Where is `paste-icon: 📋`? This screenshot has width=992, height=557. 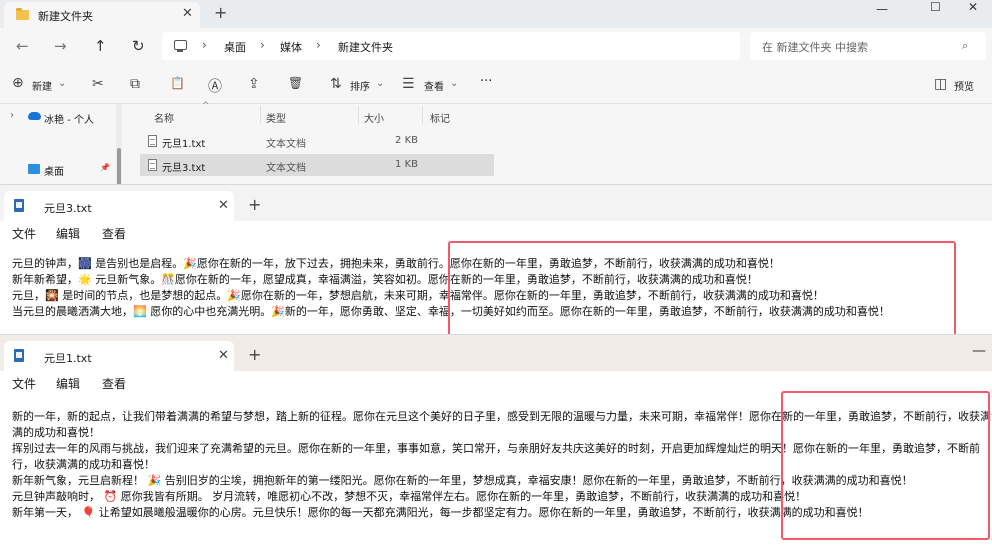 paste-icon: 📋 is located at coordinates (177, 83).